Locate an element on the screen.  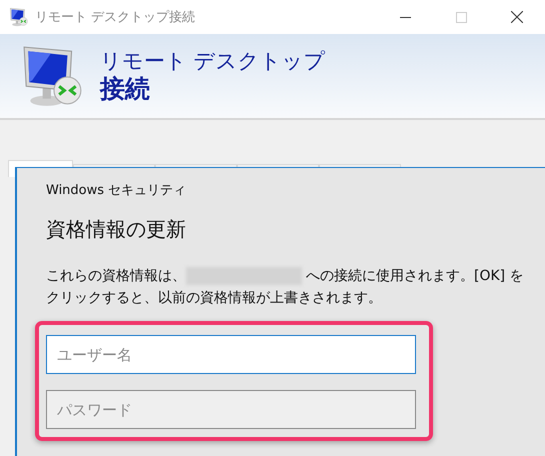
minimize-icon is located at coordinates (405, 17).